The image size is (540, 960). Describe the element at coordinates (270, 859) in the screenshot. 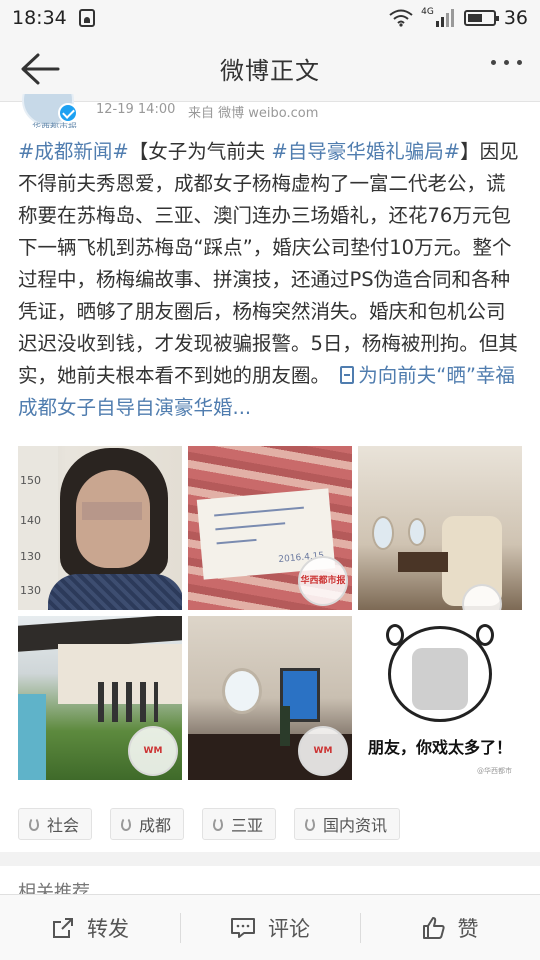

I see `section-divider` at that location.